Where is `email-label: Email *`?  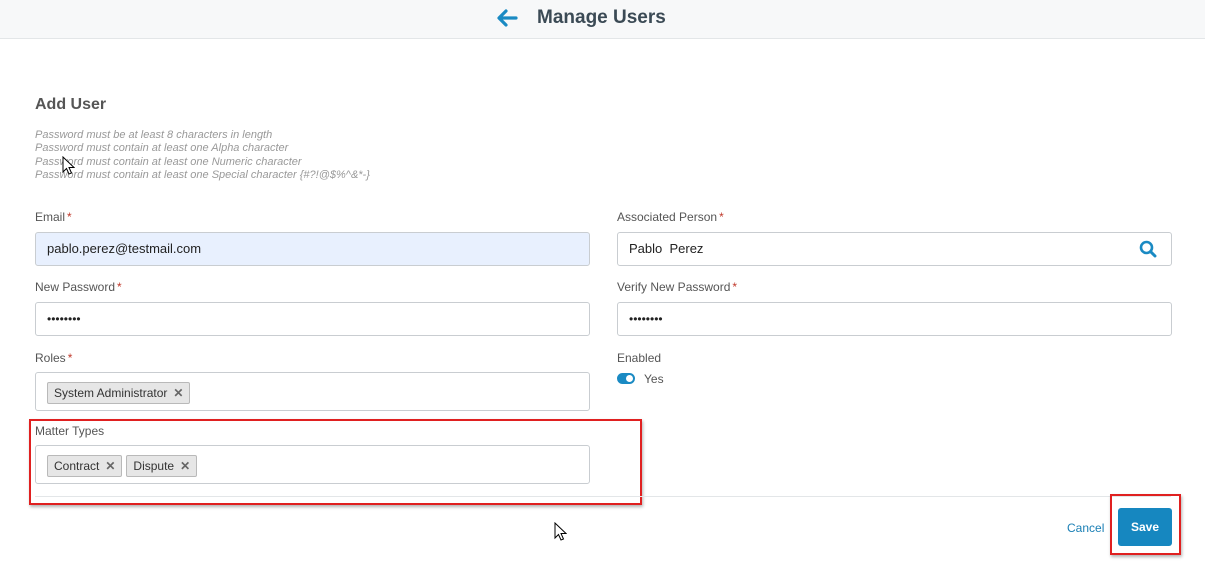
email-label: Email * is located at coordinates (53, 217).